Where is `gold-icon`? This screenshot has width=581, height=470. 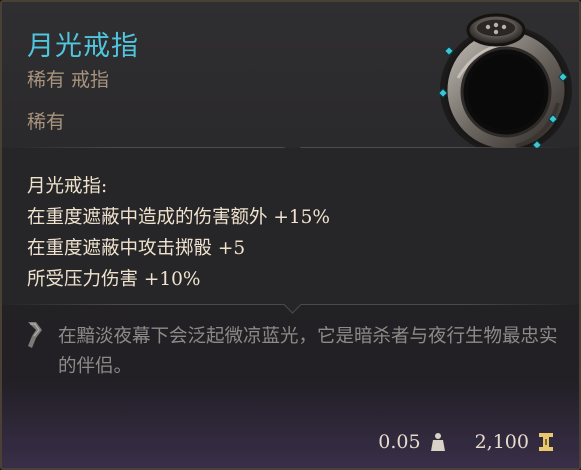 gold-icon is located at coordinates (546, 442).